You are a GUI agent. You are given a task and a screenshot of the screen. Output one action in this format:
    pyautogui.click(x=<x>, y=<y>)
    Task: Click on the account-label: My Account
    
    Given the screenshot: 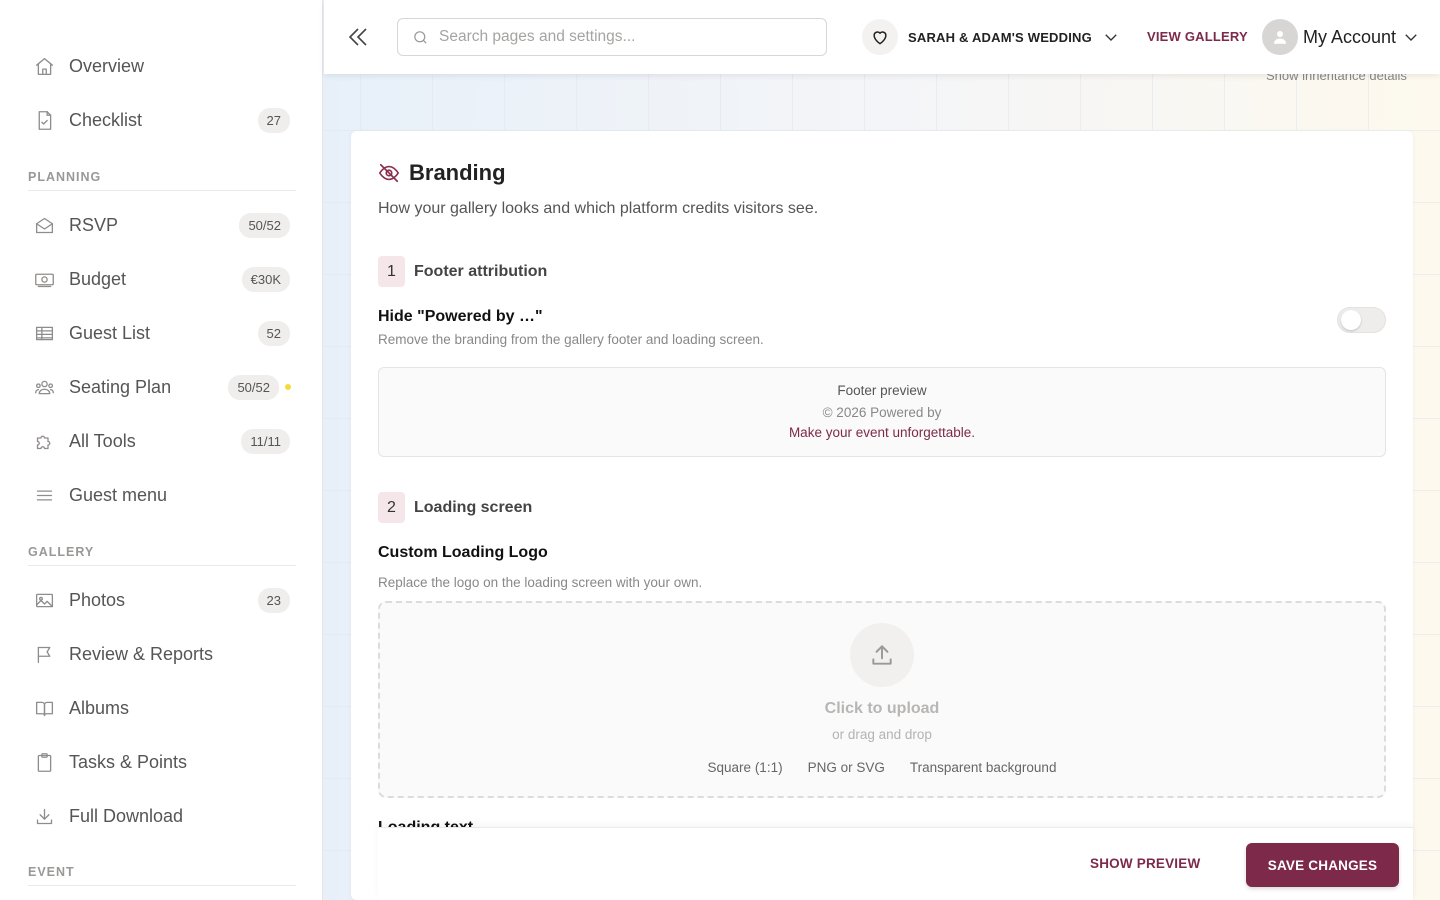 What is the action you would take?
    pyautogui.click(x=1350, y=36)
    